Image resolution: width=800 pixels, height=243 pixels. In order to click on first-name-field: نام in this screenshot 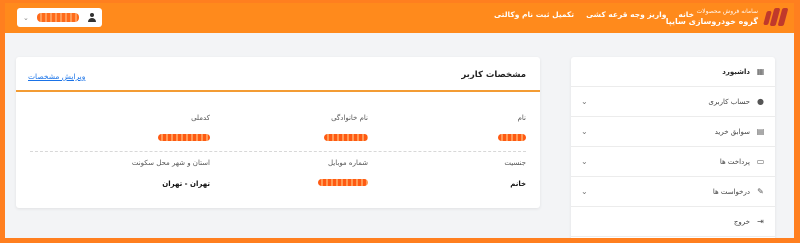, I will do `click(451, 127)`.